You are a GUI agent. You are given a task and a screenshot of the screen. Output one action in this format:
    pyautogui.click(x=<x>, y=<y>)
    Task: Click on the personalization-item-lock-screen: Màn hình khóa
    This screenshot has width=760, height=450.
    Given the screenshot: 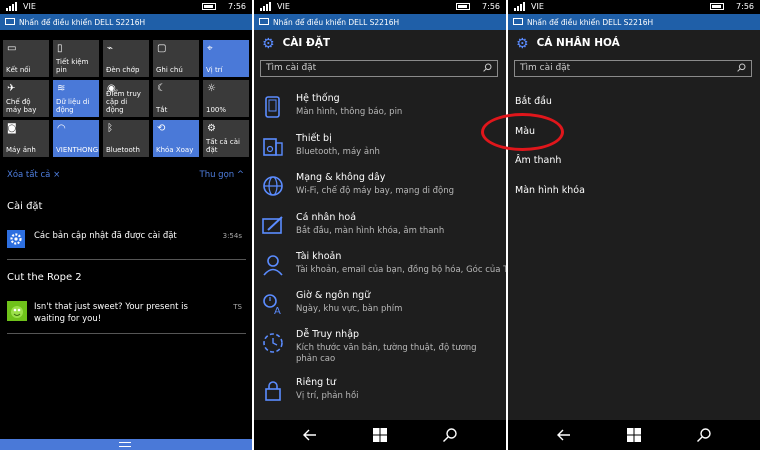 What is the action you would take?
    pyautogui.click(x=550, y=190)
    